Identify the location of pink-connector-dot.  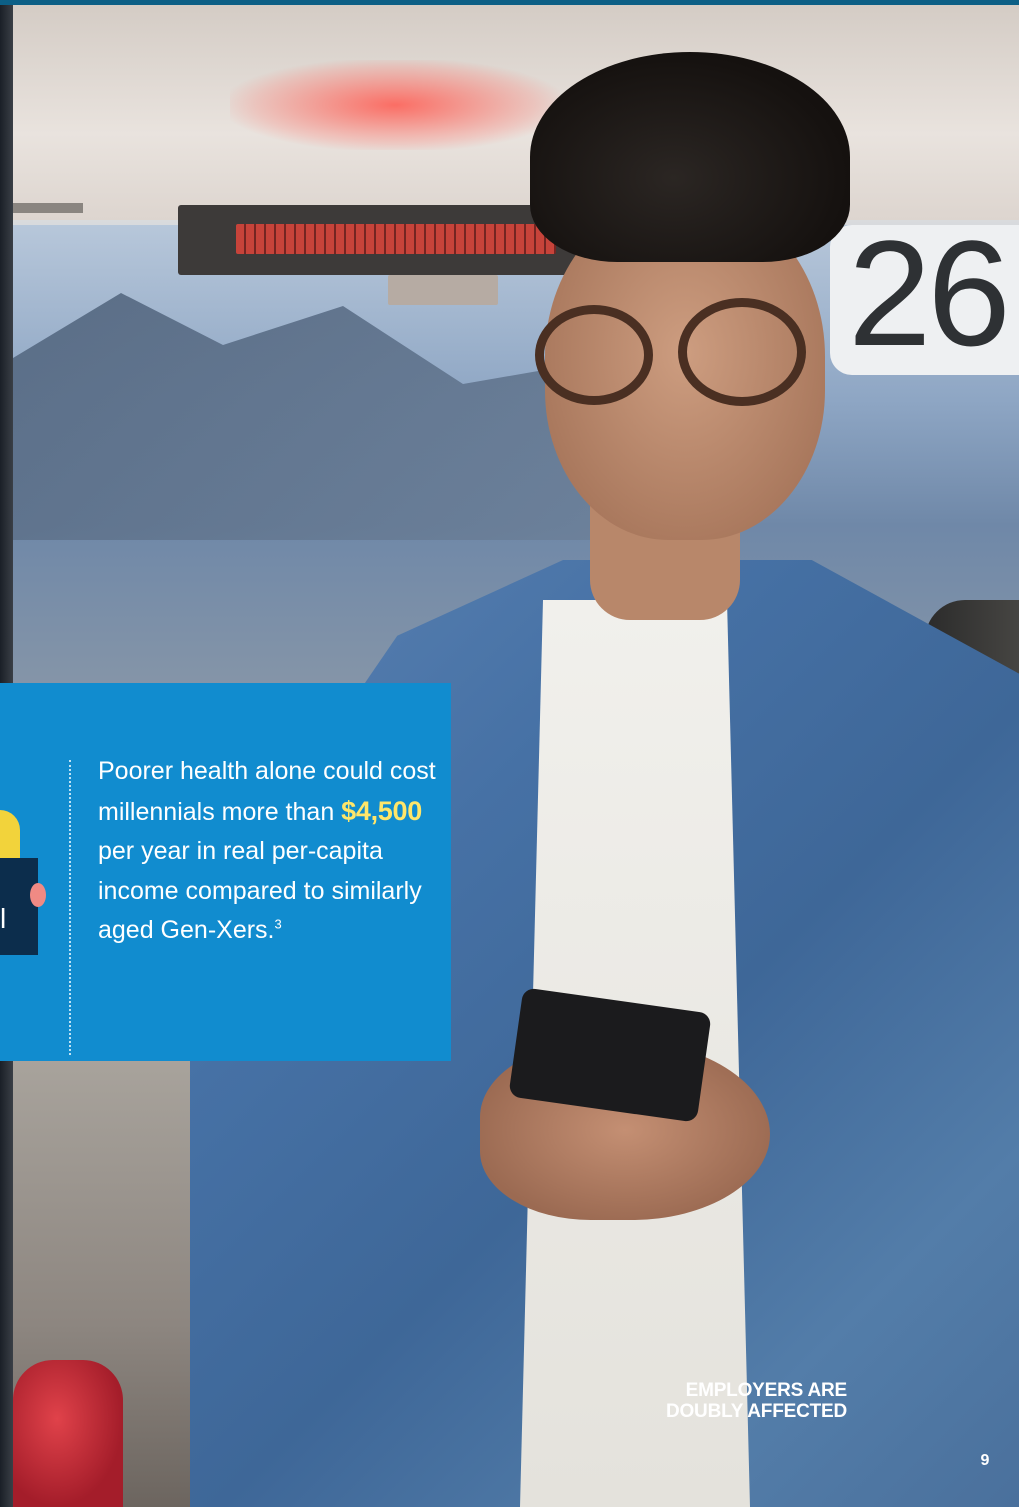
(38, 895).